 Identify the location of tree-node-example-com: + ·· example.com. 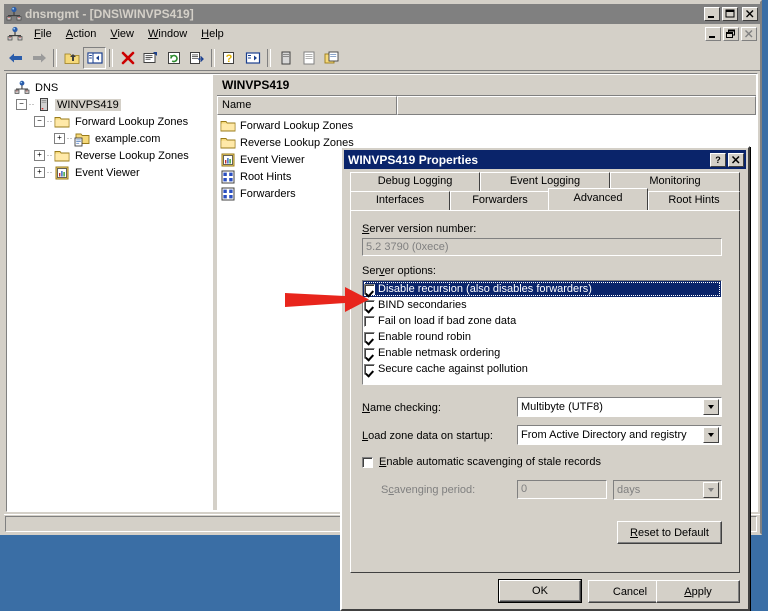
(112, 138).